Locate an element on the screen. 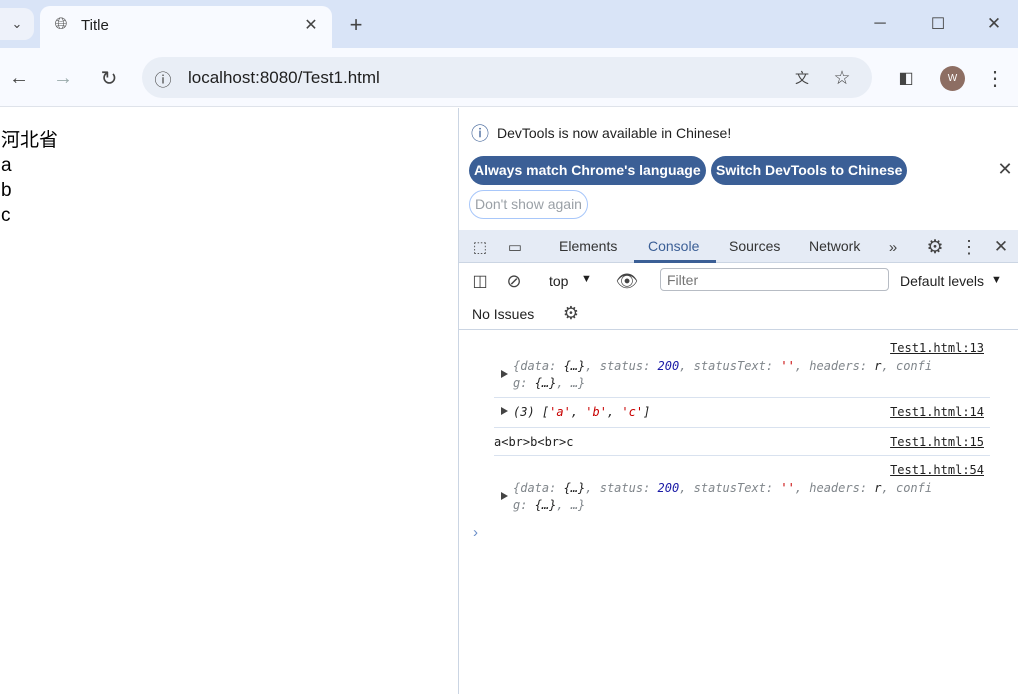 The width and height of the screenshot is (1018, 694). close-infobar-icon: ✕ is located at coordinates (1005, 169).